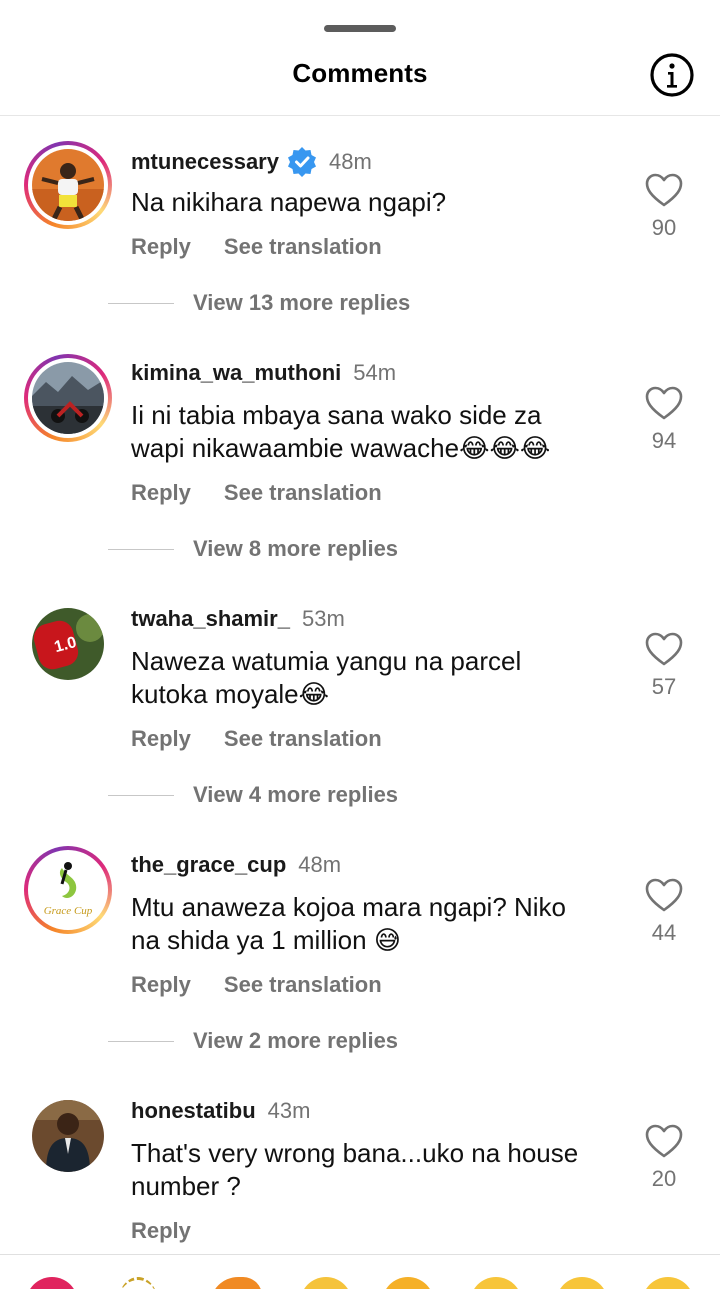  I want to click on comments-header: Comments, so click(360, 58).